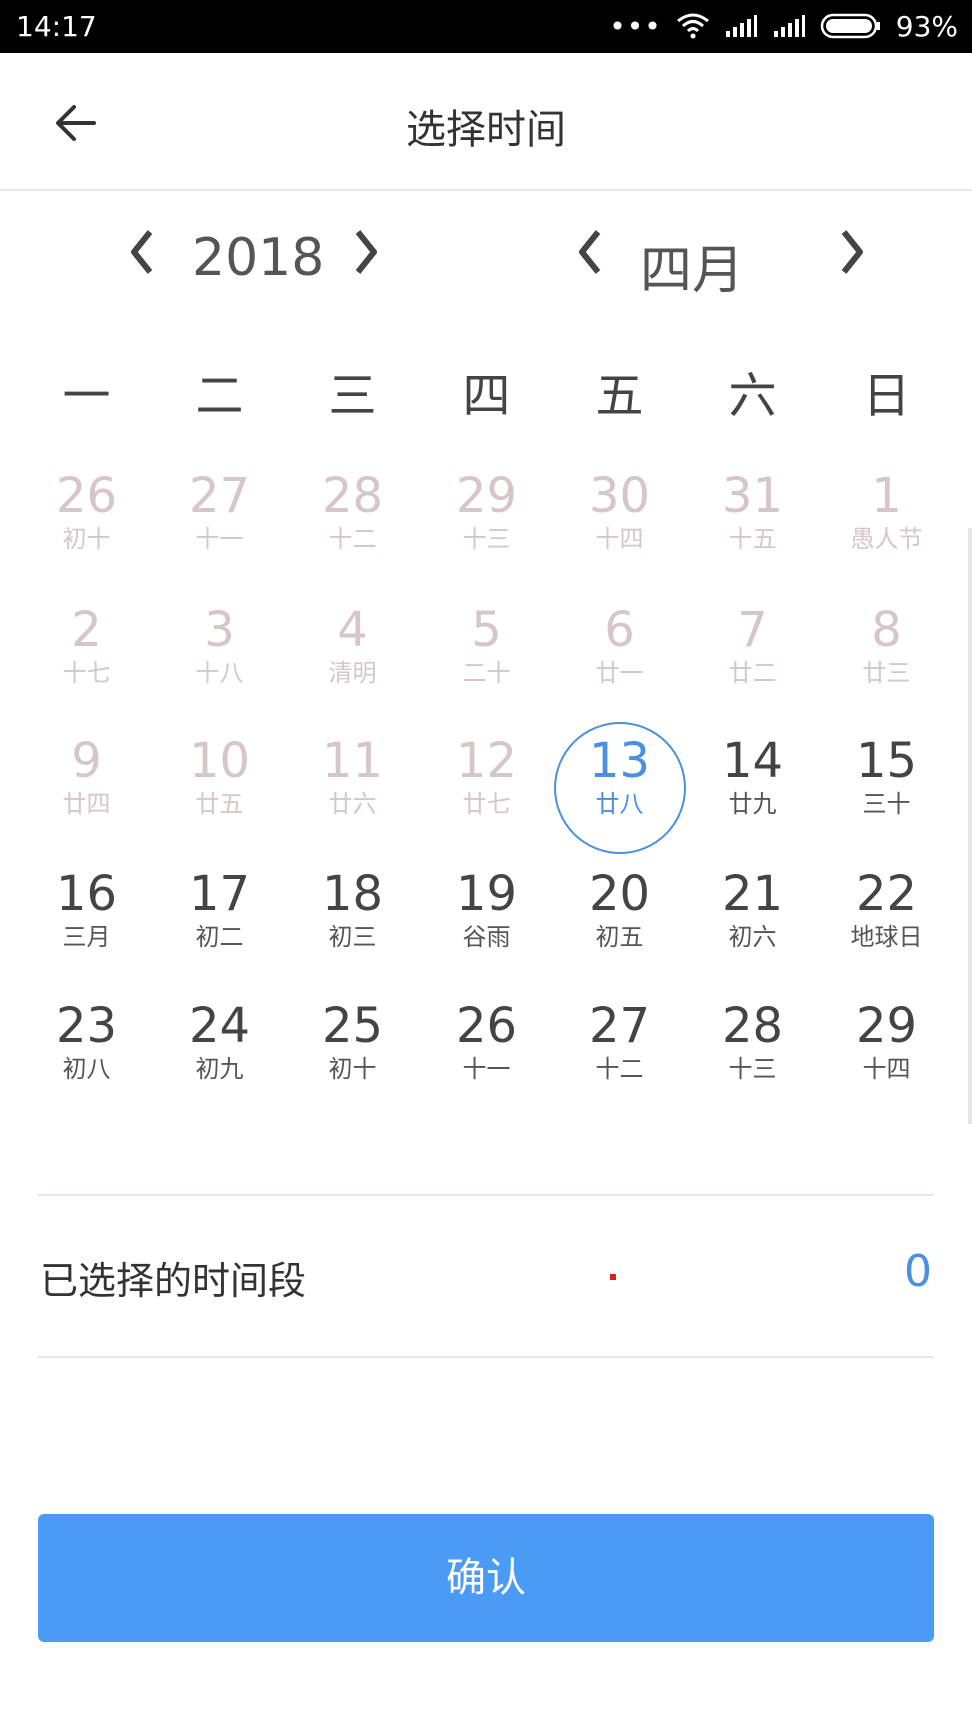 The height and width of the screenshot is (1728, 972). What do you see at coordinates (752, 788) in the screenshot?
I see `calendar-day: 14 廿九` at bounding box center [752, 788].